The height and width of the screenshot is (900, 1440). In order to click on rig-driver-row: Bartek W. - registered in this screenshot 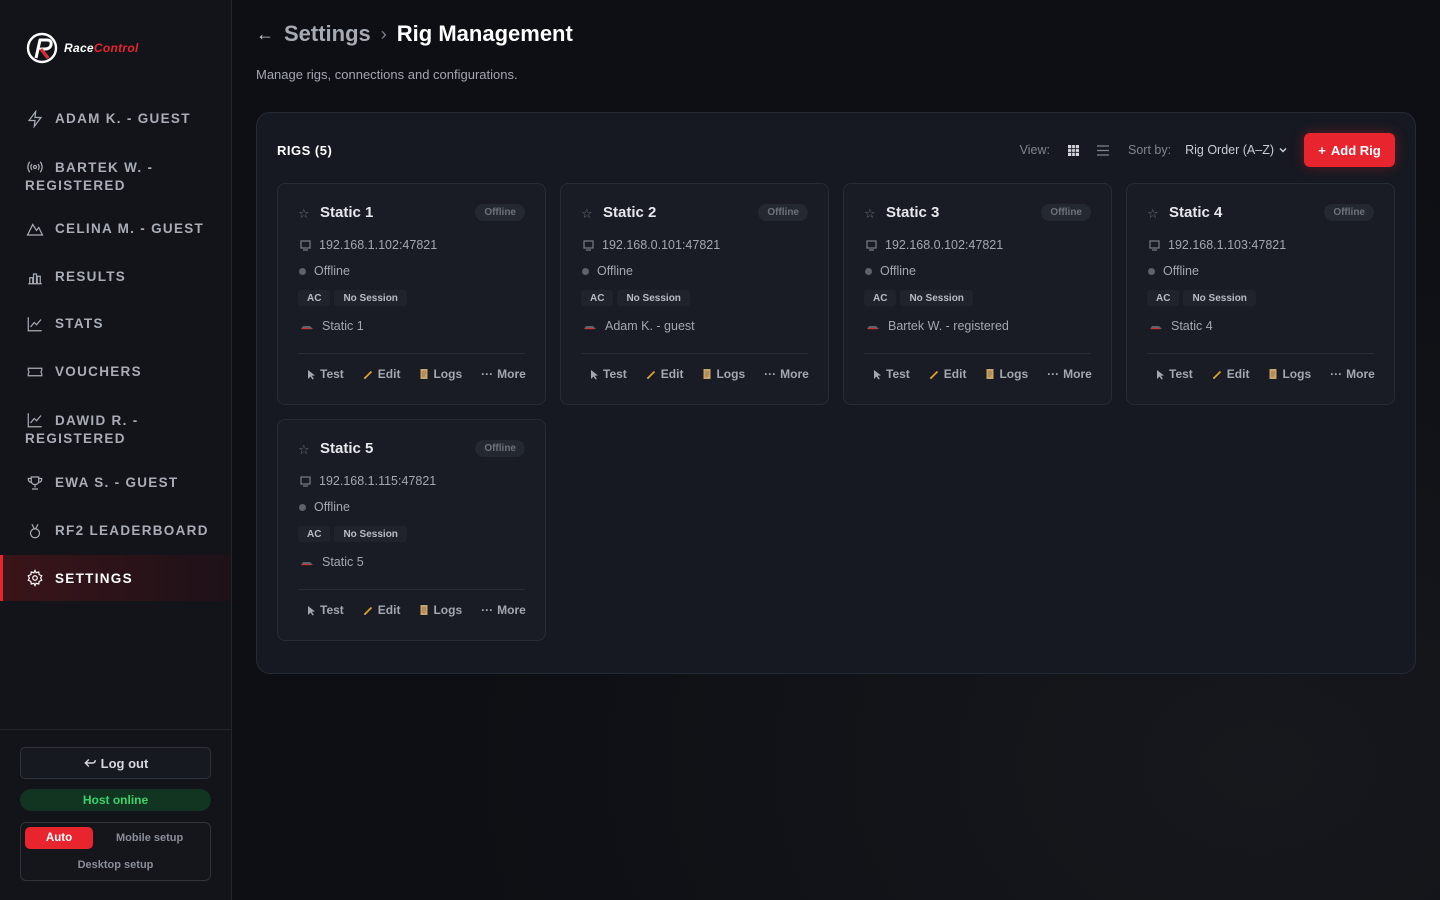, I will do `click(937, 326)`.